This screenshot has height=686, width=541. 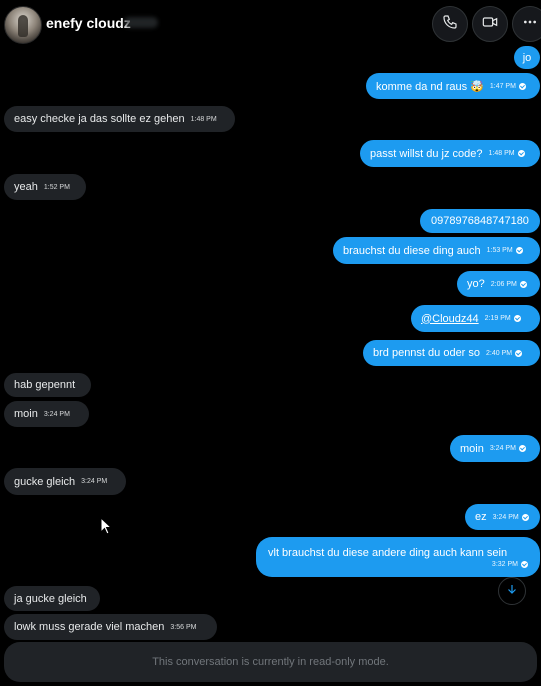 I want to click on message-text: gucke gleich, so click(x=45, y=481).